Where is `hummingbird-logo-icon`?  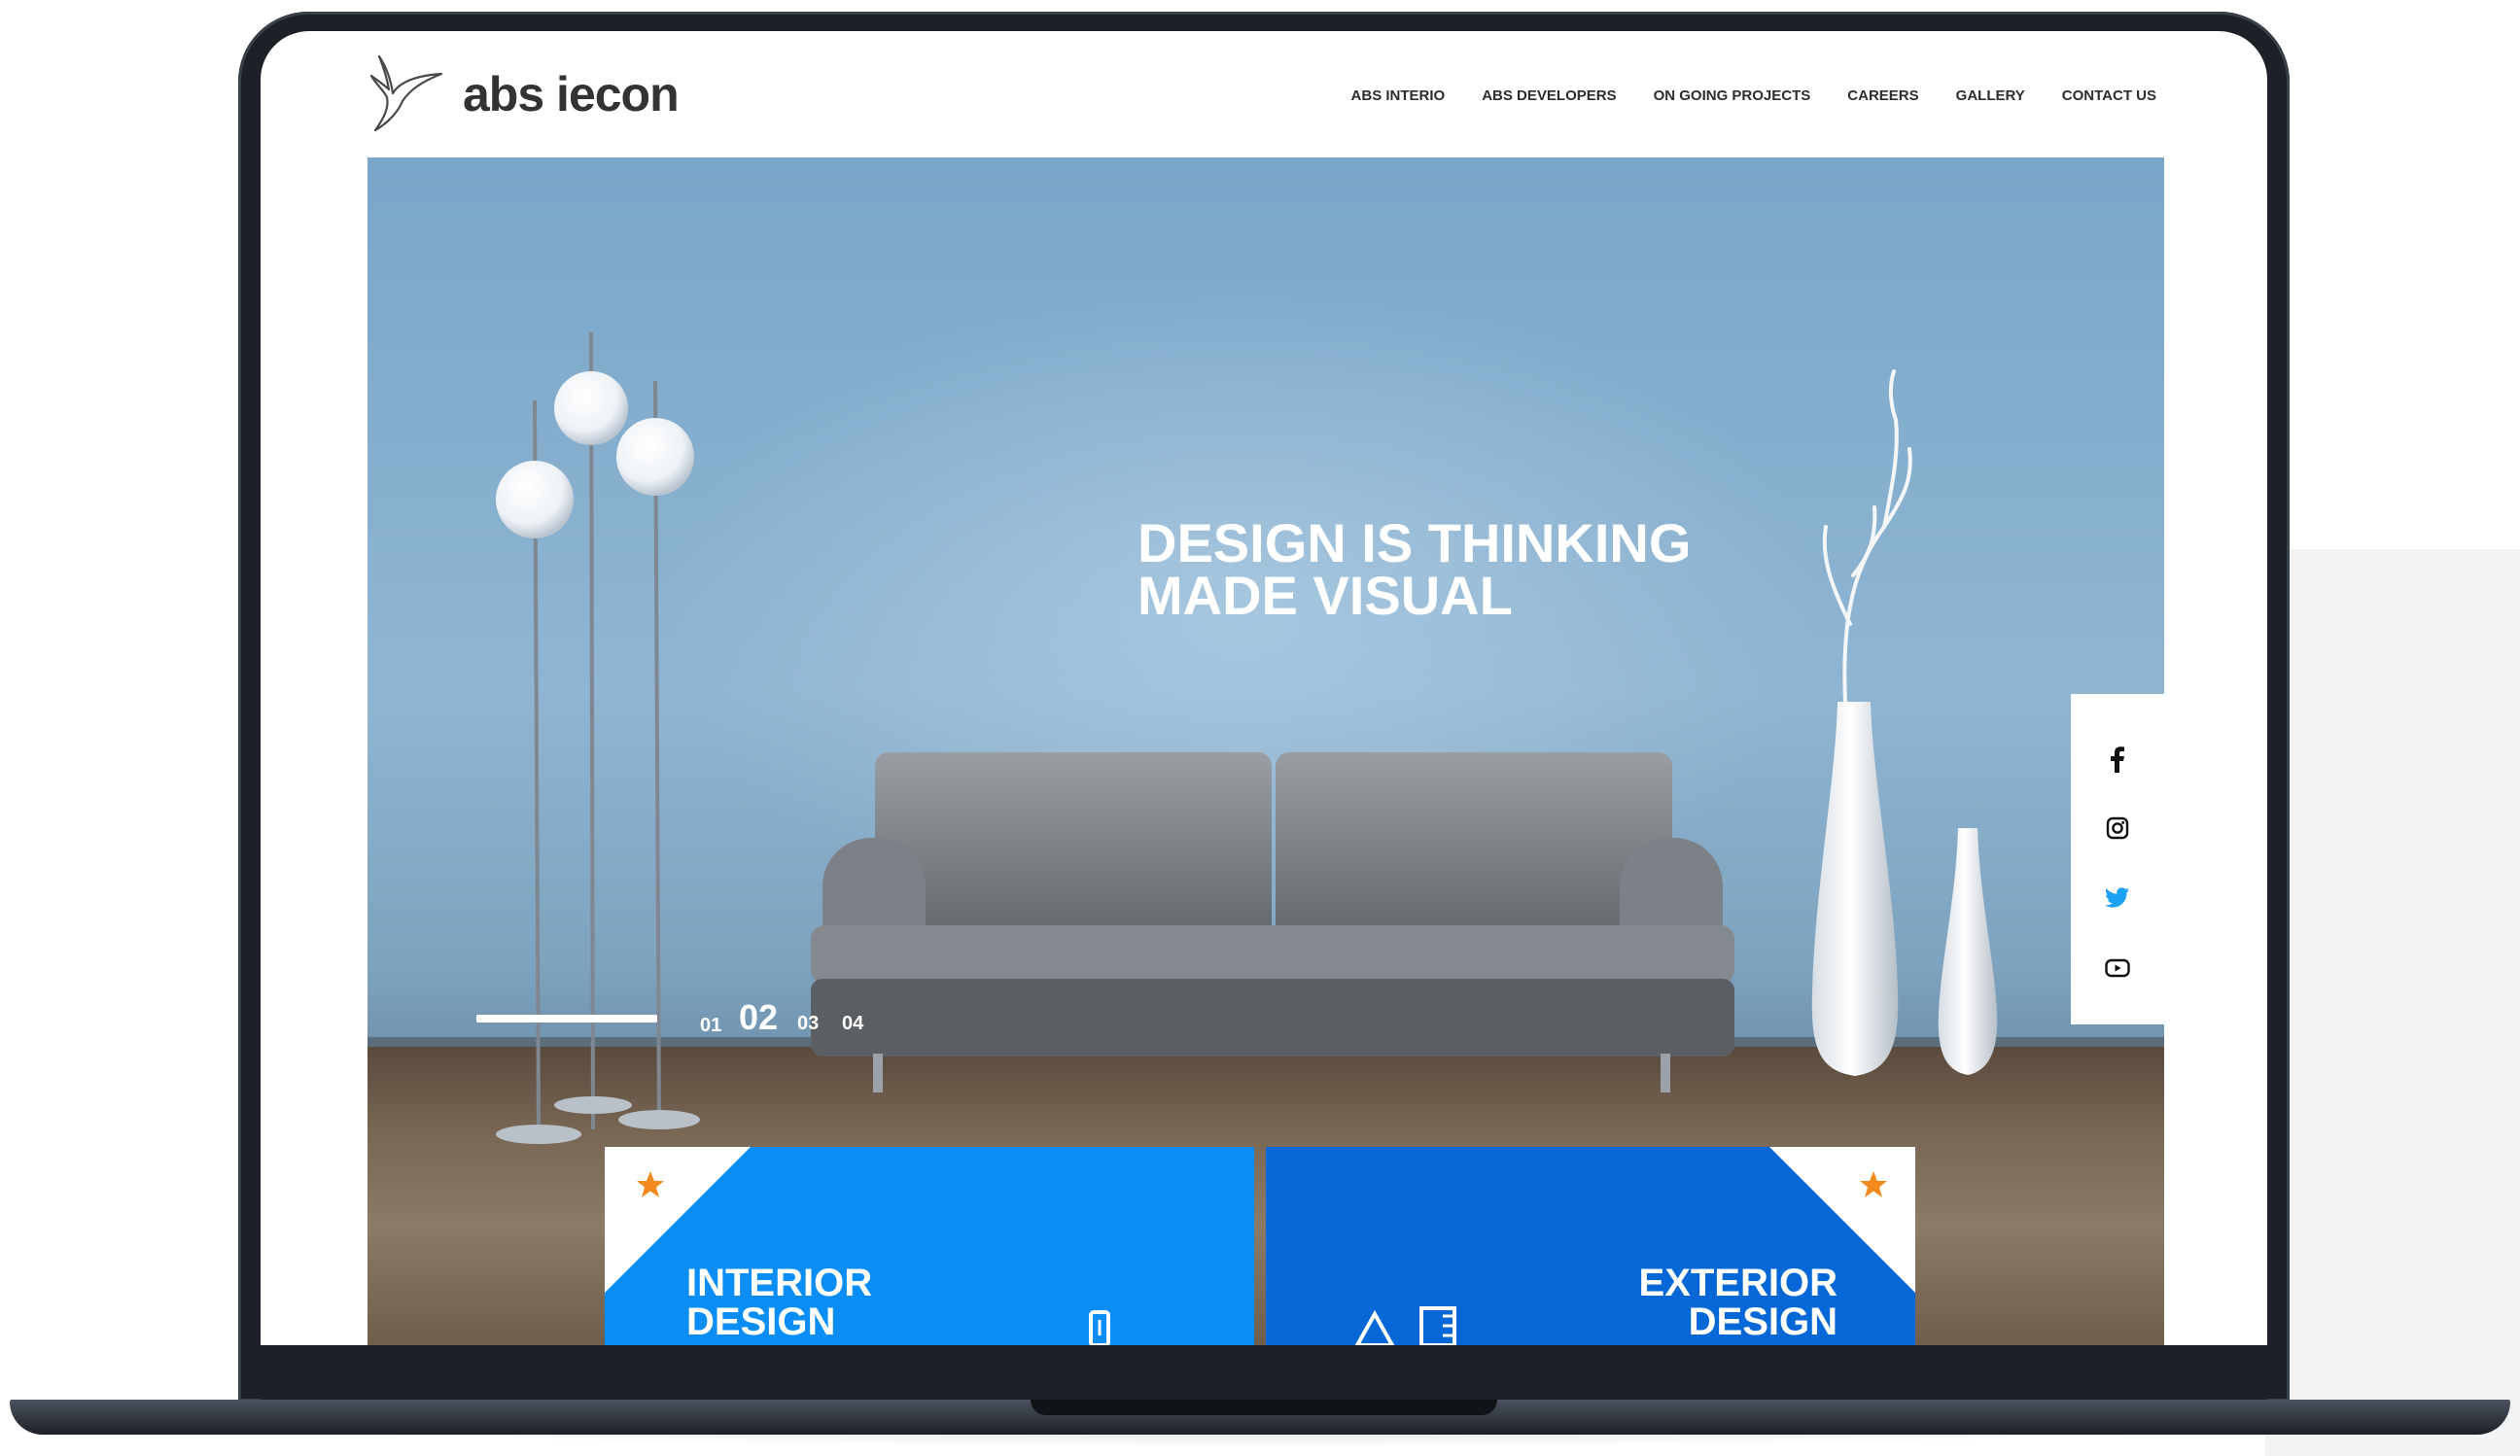
hummingbird-logo-icon is located at coordinates (406, 93).